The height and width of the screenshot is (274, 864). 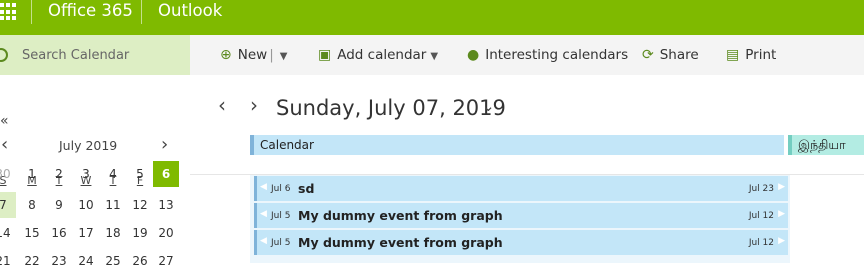 What do you see at coordinates (32, 205) in the screenshot?
I see `mini-calendar-day: 8` at bounding box center [32, 205].